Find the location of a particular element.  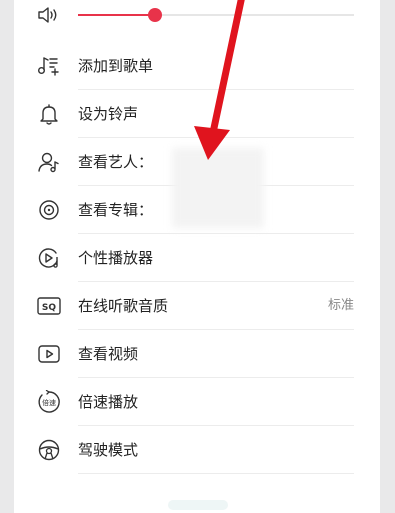

menu-item-label: 个性播放器 is located at coordinates (116, 258).